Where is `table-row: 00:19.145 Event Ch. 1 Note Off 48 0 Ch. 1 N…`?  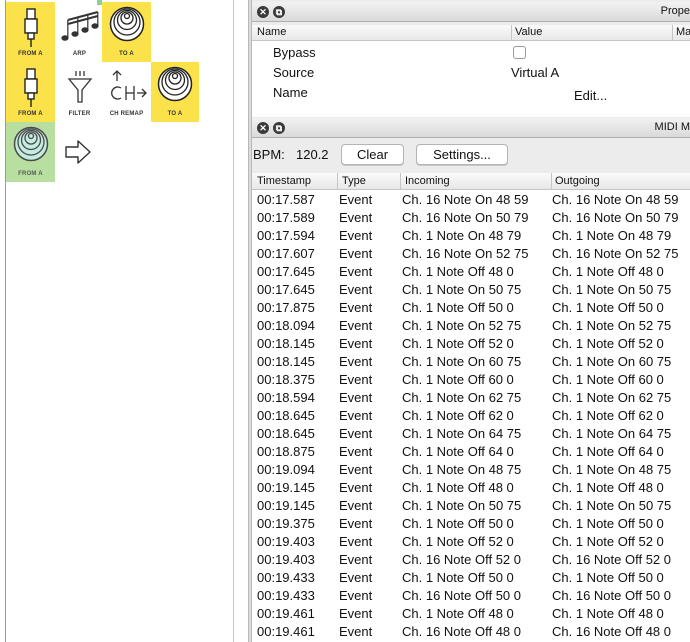 table-row: 00:19.145 Event Ch. 1 Note Off 48 0 Ch. 1 N… is located at coordinates (471, 488).